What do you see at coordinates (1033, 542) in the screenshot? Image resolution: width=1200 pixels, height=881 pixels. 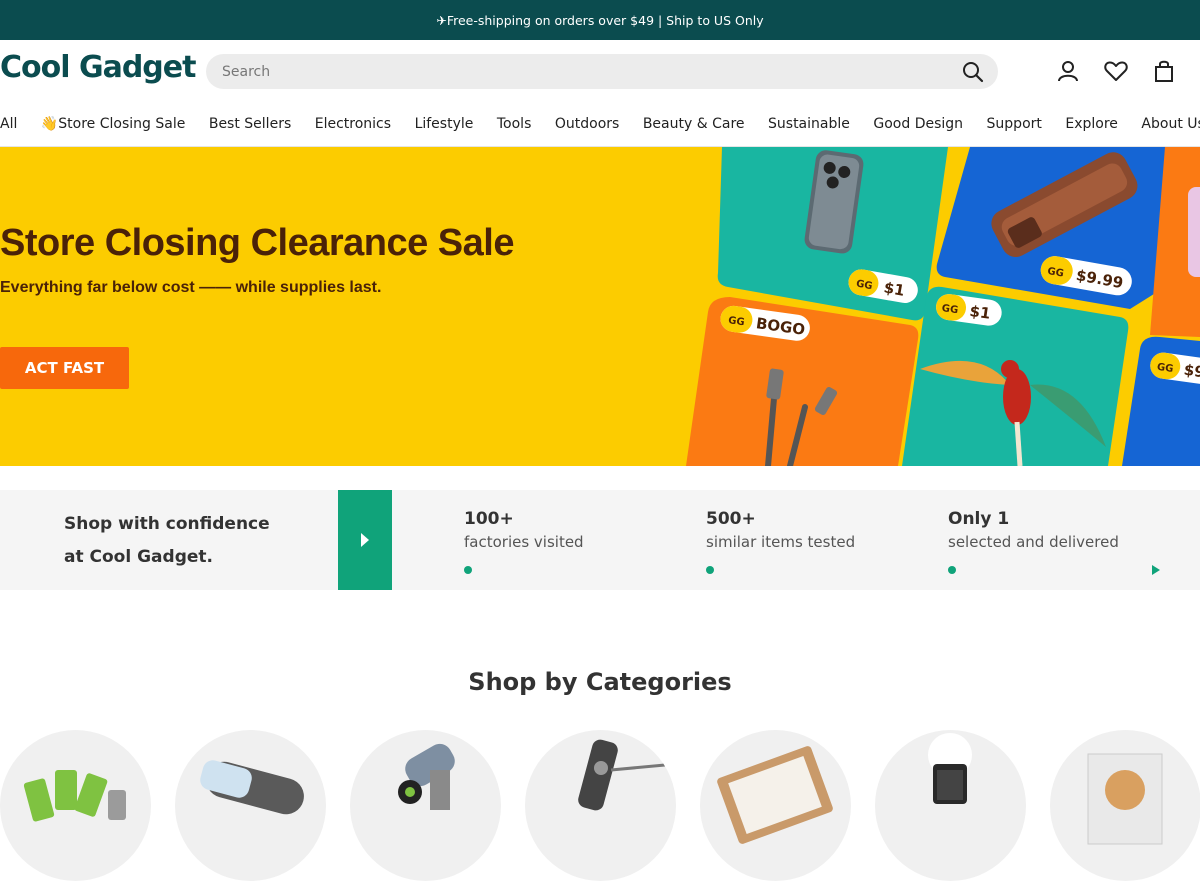 I see `stat-label: selected and delivered` at bounding box center [1033, 542].